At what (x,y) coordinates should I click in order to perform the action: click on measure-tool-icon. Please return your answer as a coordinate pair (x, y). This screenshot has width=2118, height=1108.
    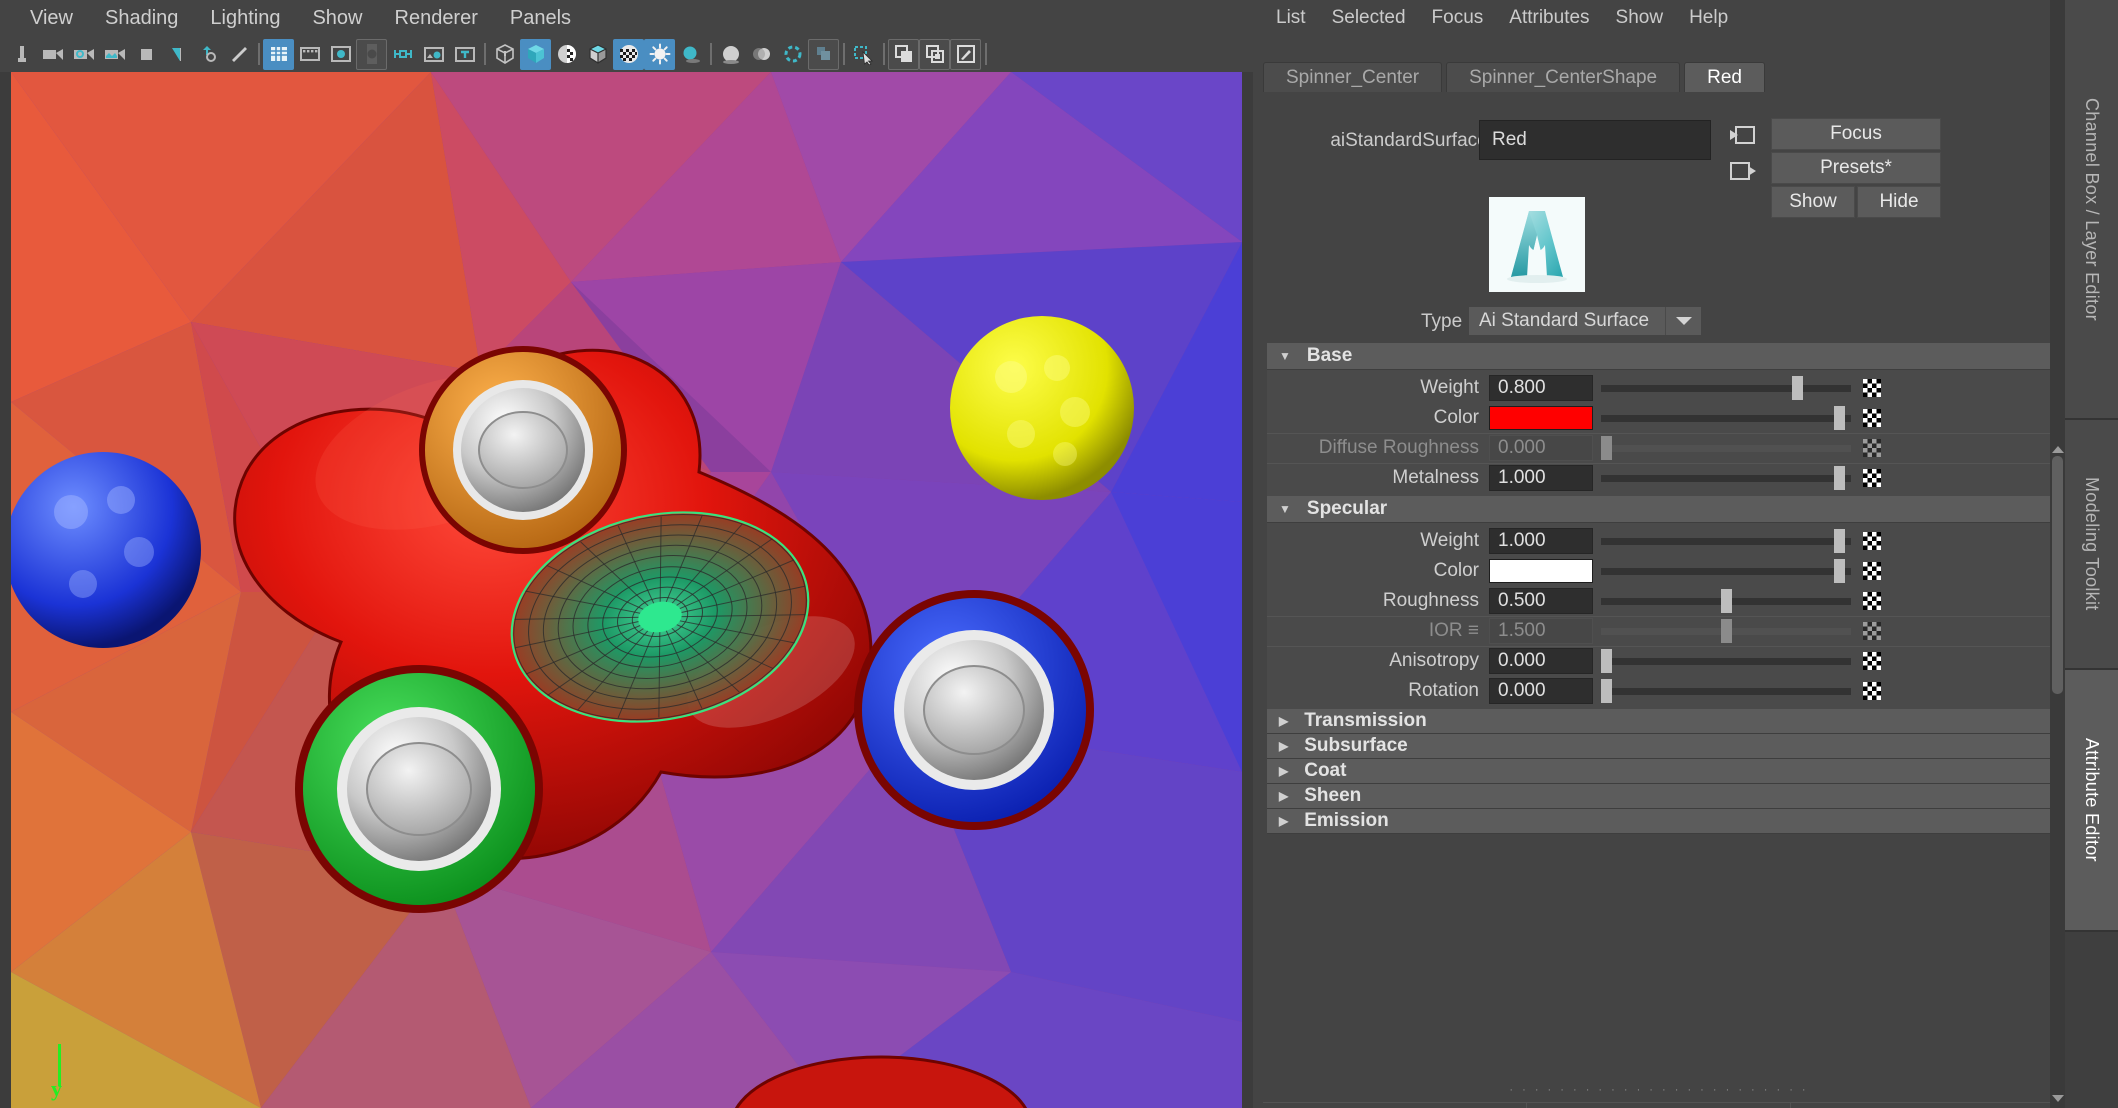
    Looking at the image, I should click on (238, 54).